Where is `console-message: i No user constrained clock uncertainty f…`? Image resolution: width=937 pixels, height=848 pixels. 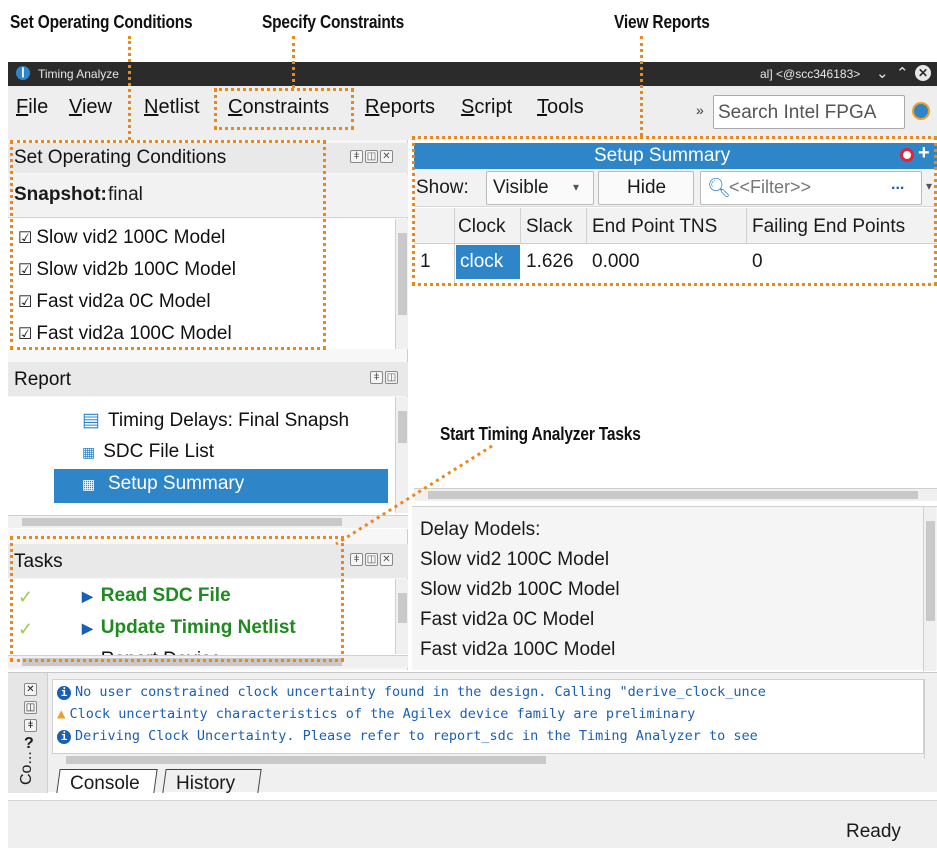
console-message: i No user constrained clock uncertainty f… is located at coordinates (411, 692).